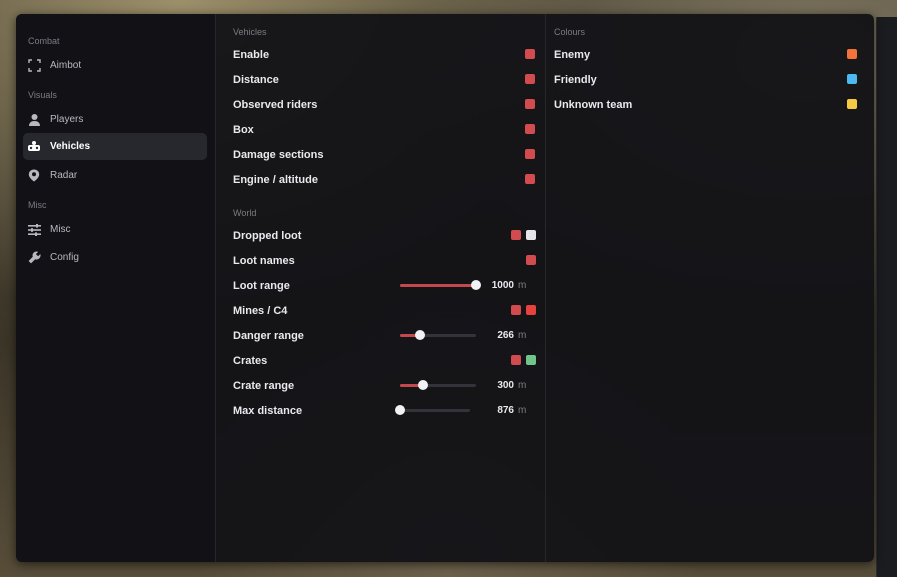  I want to click on vehicles-box-color, so click(530, 129).